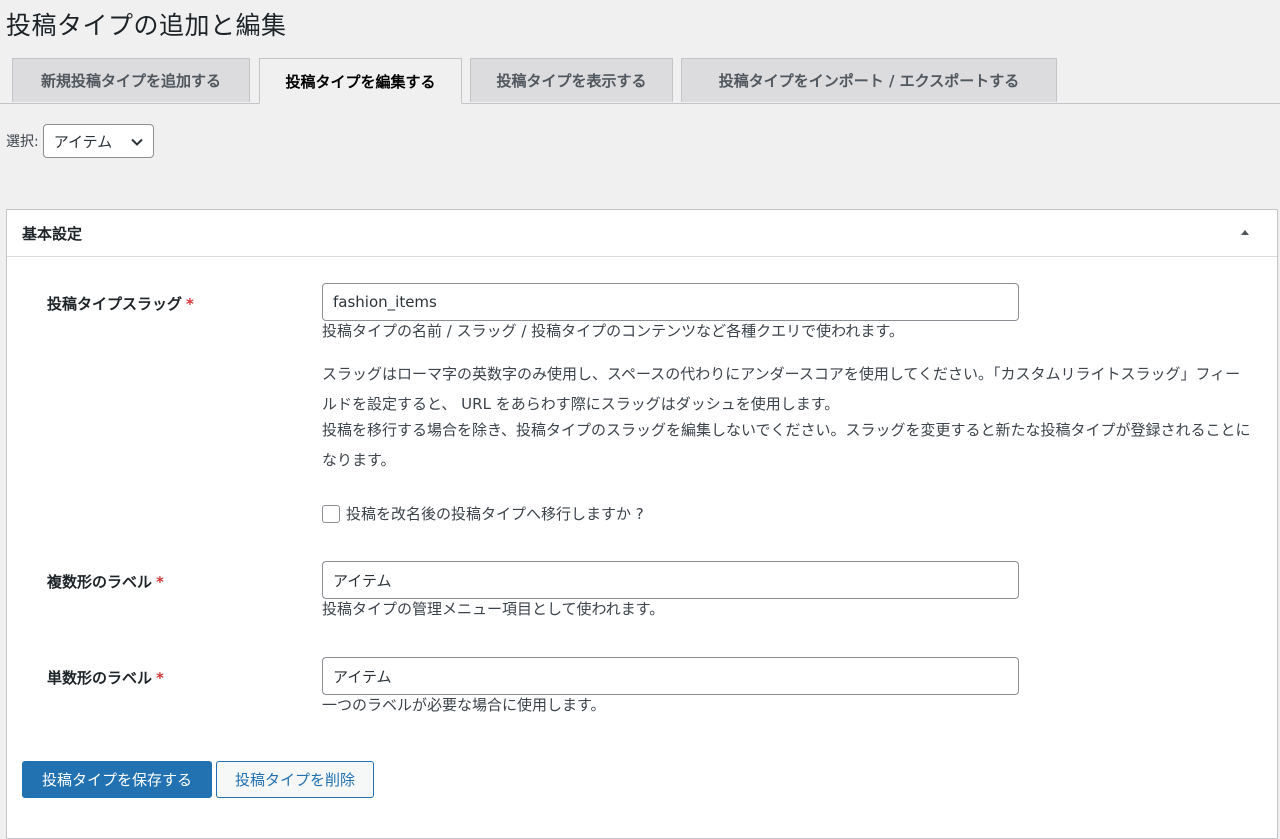 The width and height of the screenshot is (1280, 839). What do you see at coordinates (493, 609) in the screenshot?
I see `plural-description: 投稿タイプの管理メニュー項目として使われます。` at bounding box center [493, 609].